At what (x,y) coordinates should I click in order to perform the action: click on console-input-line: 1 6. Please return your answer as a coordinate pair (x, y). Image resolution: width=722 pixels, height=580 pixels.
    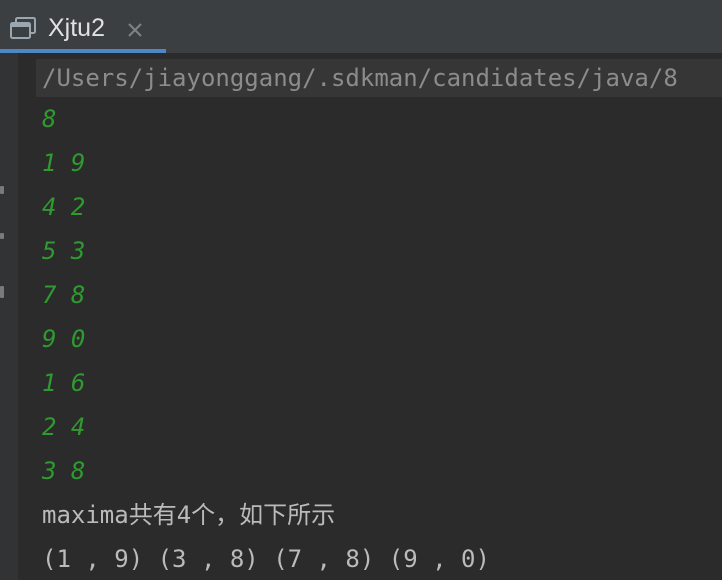
    Looking at the image, I should click on (64, 383).